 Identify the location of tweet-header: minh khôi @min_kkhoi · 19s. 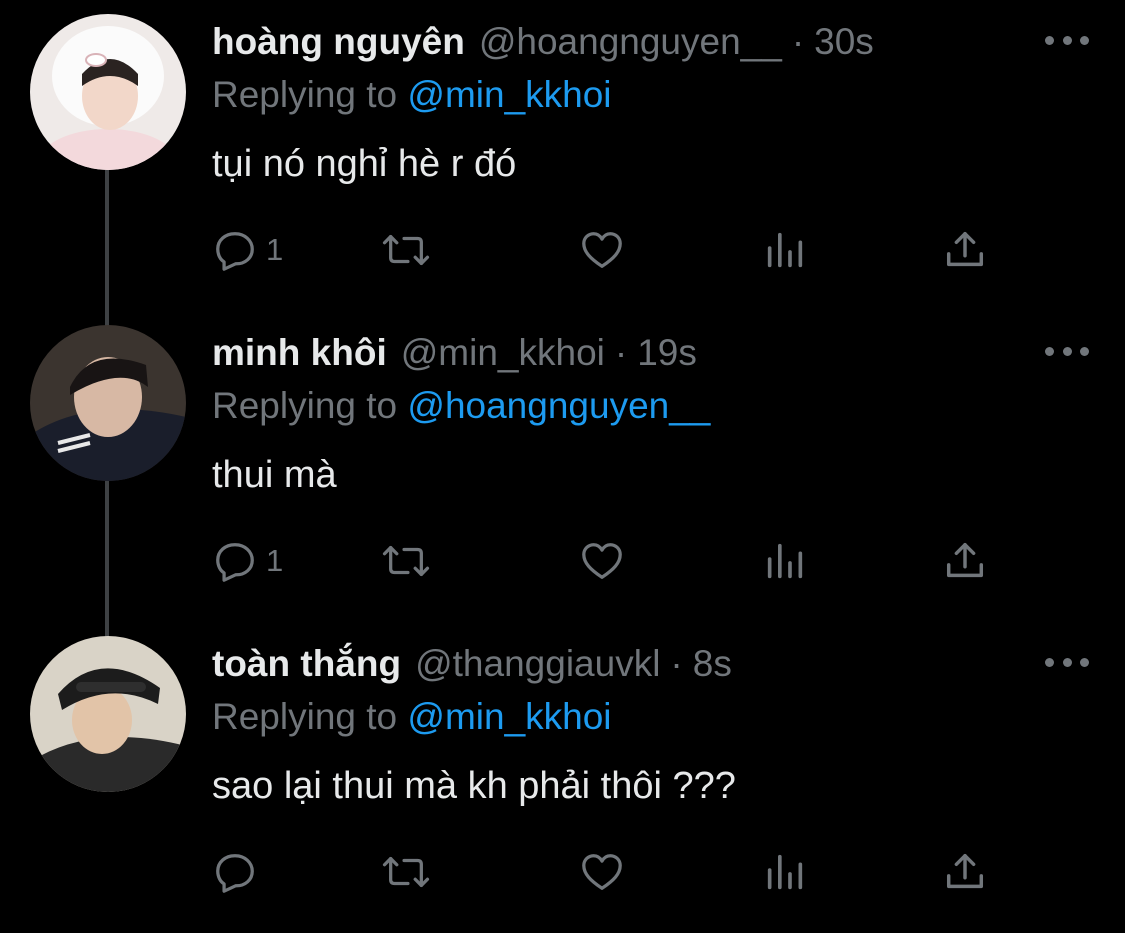
(454, 353).